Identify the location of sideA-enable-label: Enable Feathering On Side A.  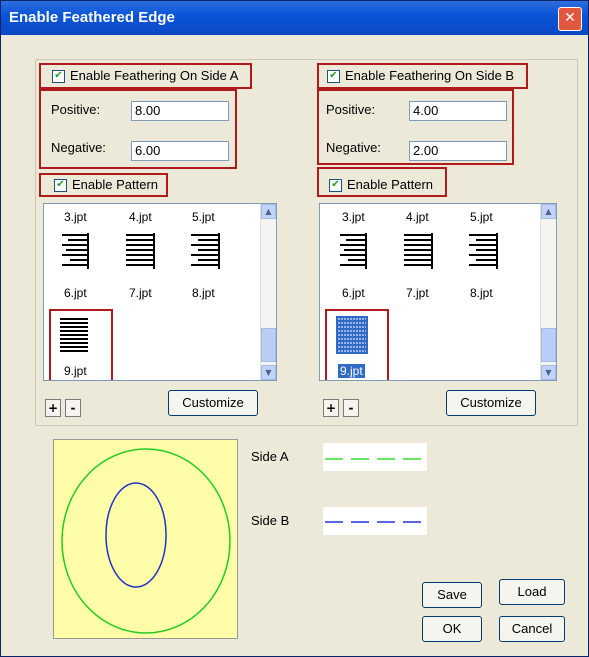
(154, 75).